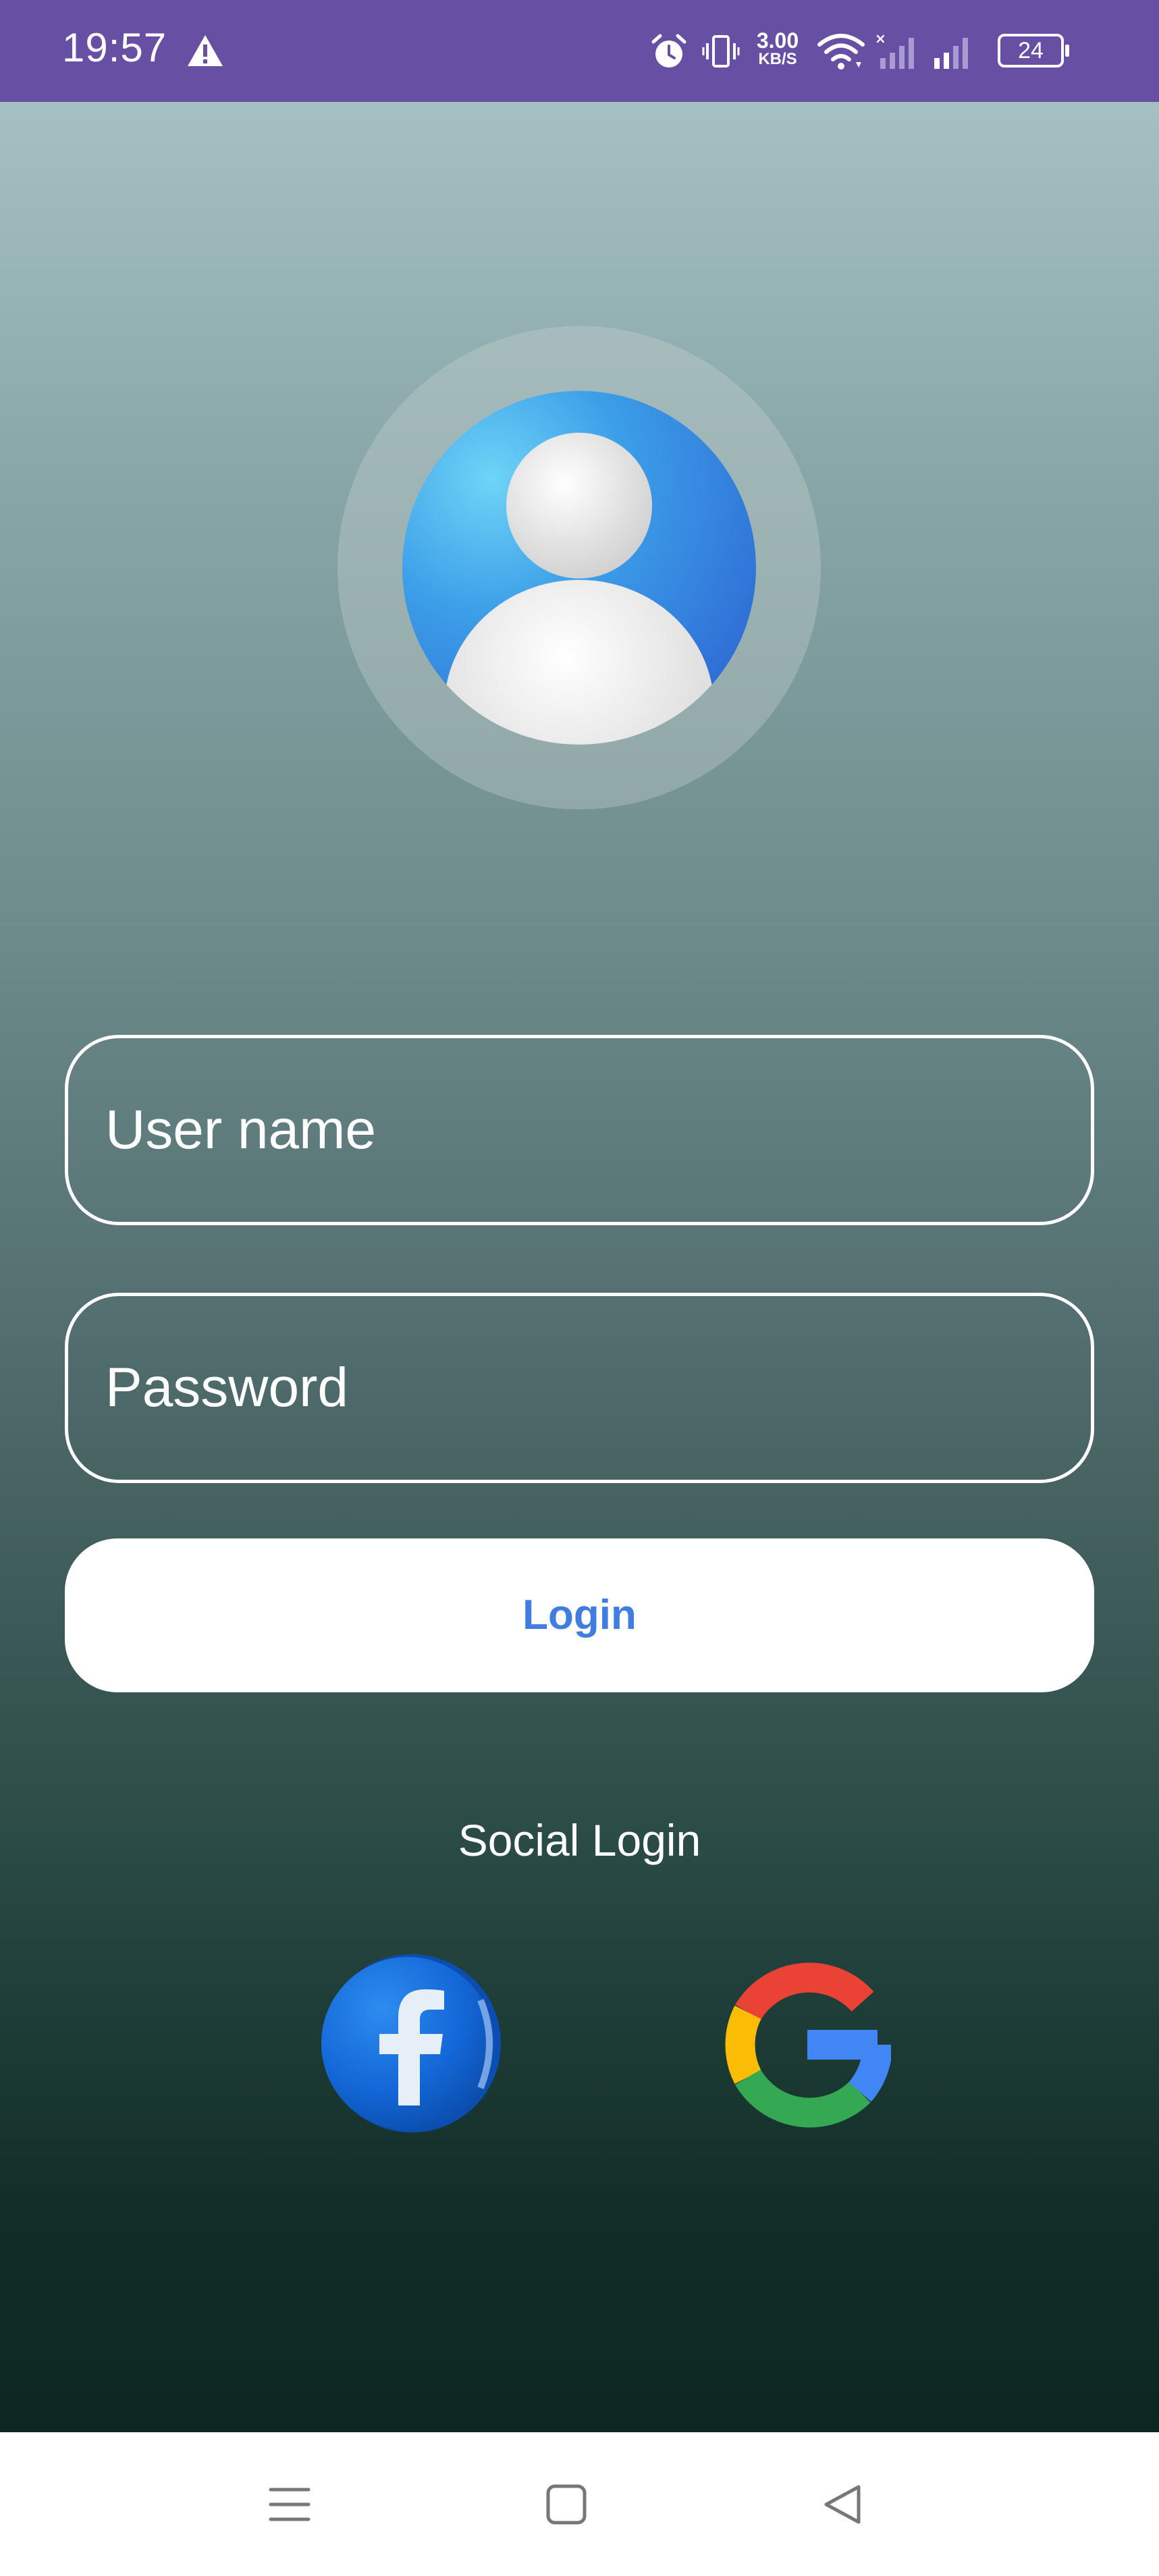 This screenshot has height=2576, width=1159. Describe the element at coordinates (579, 1840) in the screenshot. I see `social-login-label: Social Login` at that location.